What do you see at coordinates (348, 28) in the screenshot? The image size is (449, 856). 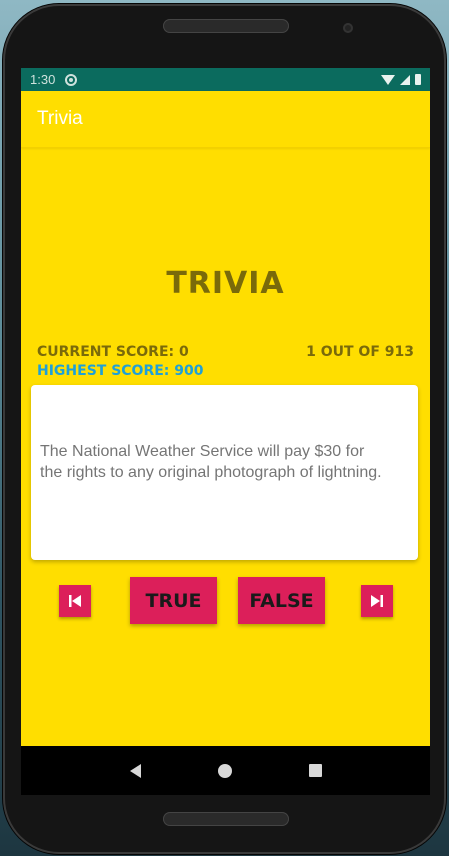 I see `front-camera` at bounding box center [348, 28].